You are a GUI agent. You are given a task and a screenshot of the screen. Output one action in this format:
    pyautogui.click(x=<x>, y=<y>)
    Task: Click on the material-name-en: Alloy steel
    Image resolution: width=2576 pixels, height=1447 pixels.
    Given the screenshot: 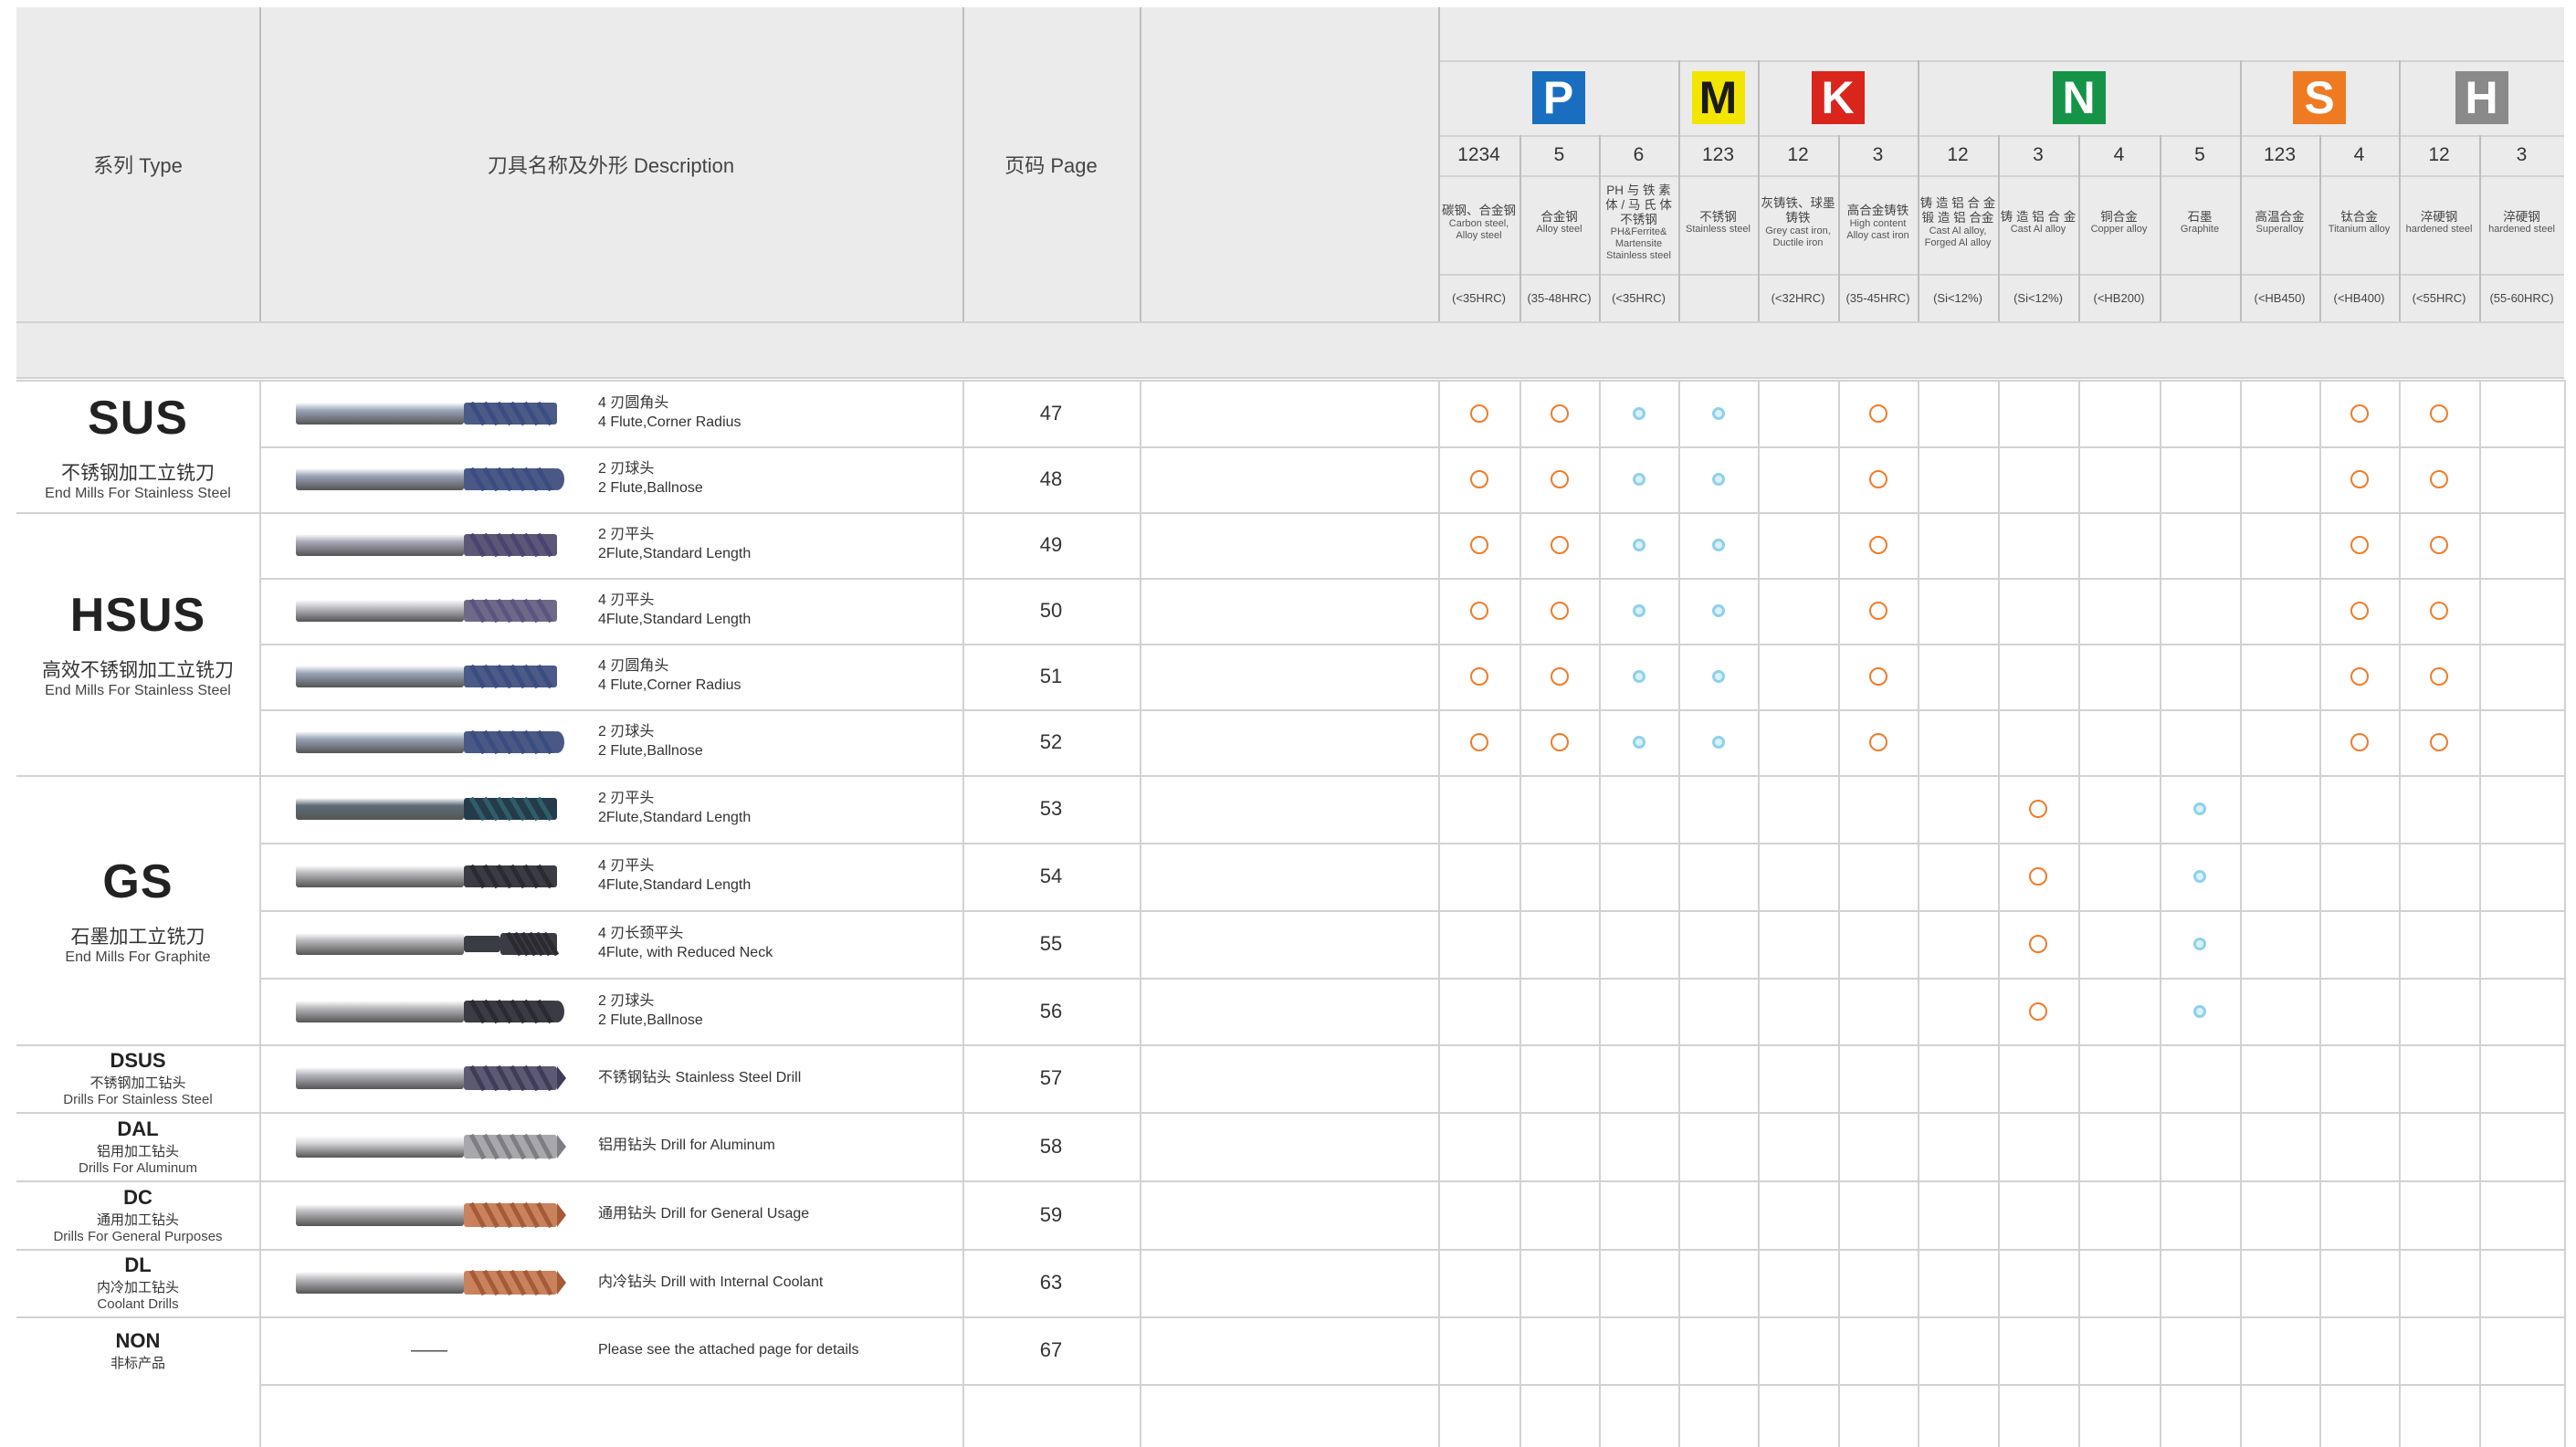 What is the action you would take?
    pyautogui.click(x=1559, y=230)
    